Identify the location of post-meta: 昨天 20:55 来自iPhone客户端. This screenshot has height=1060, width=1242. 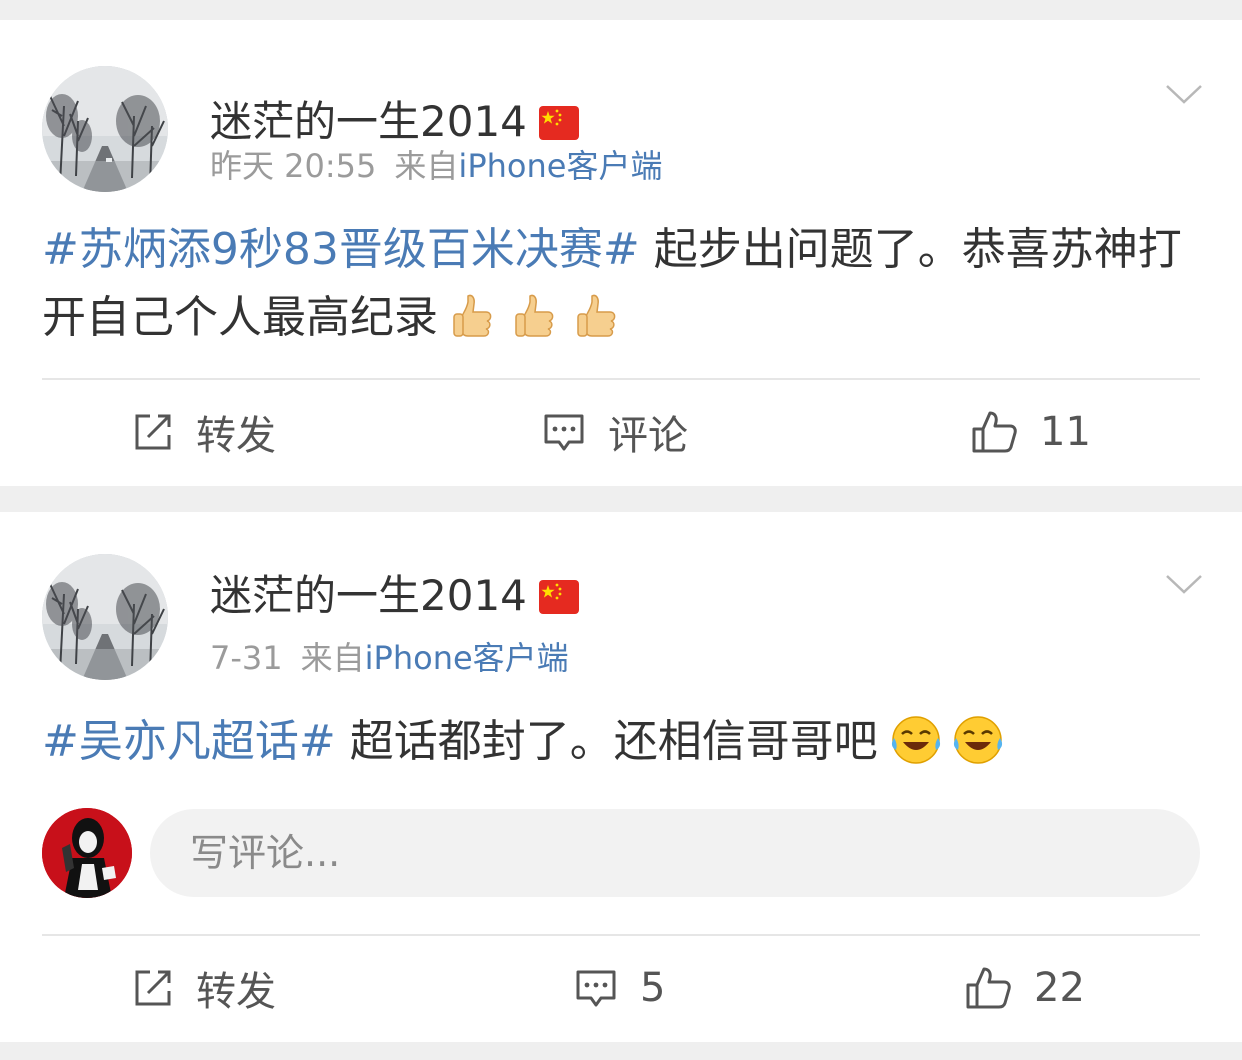
(436, 166).